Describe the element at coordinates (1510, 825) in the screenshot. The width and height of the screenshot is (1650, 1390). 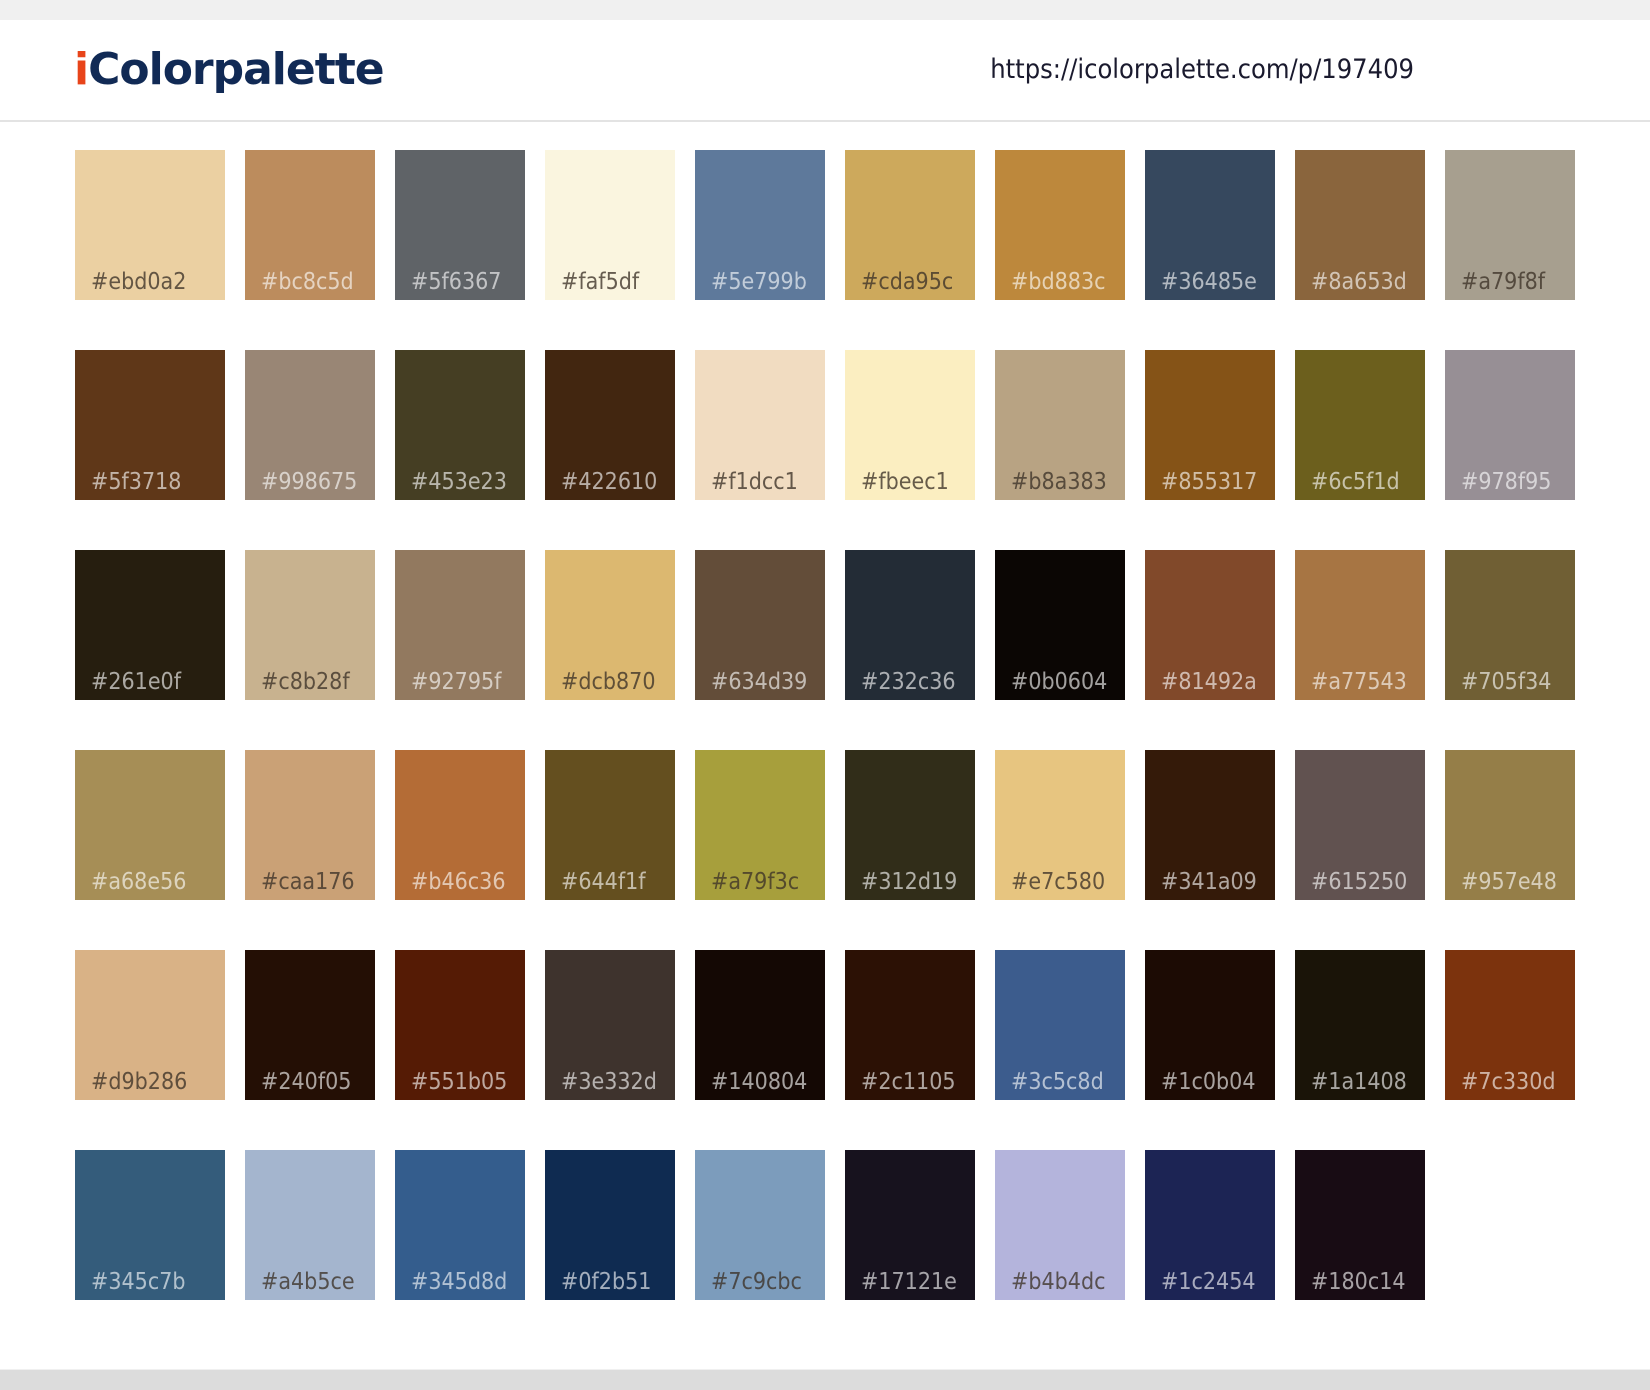
I see `color-swatch: #957e48` at that location.